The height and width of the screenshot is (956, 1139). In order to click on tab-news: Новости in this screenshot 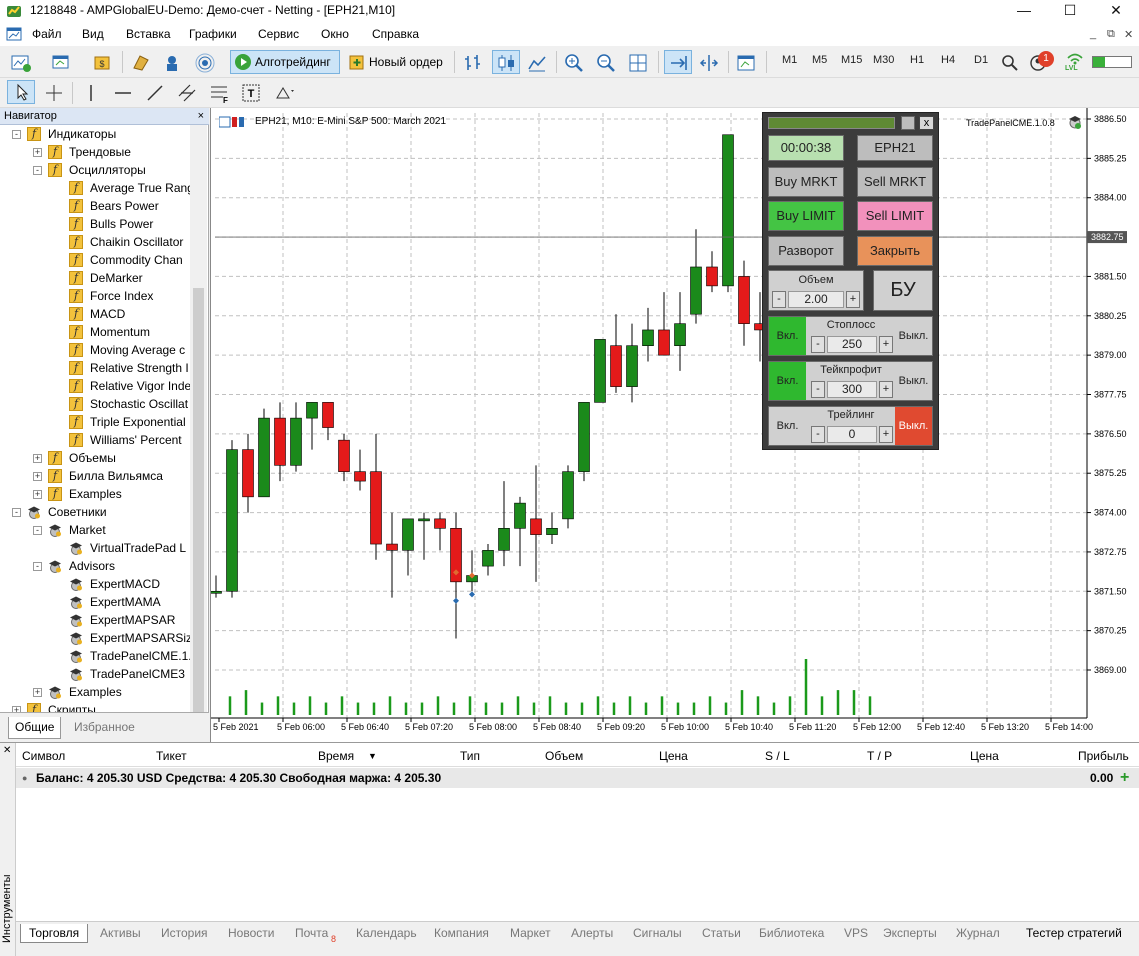, I will do `click(251, 933)`.